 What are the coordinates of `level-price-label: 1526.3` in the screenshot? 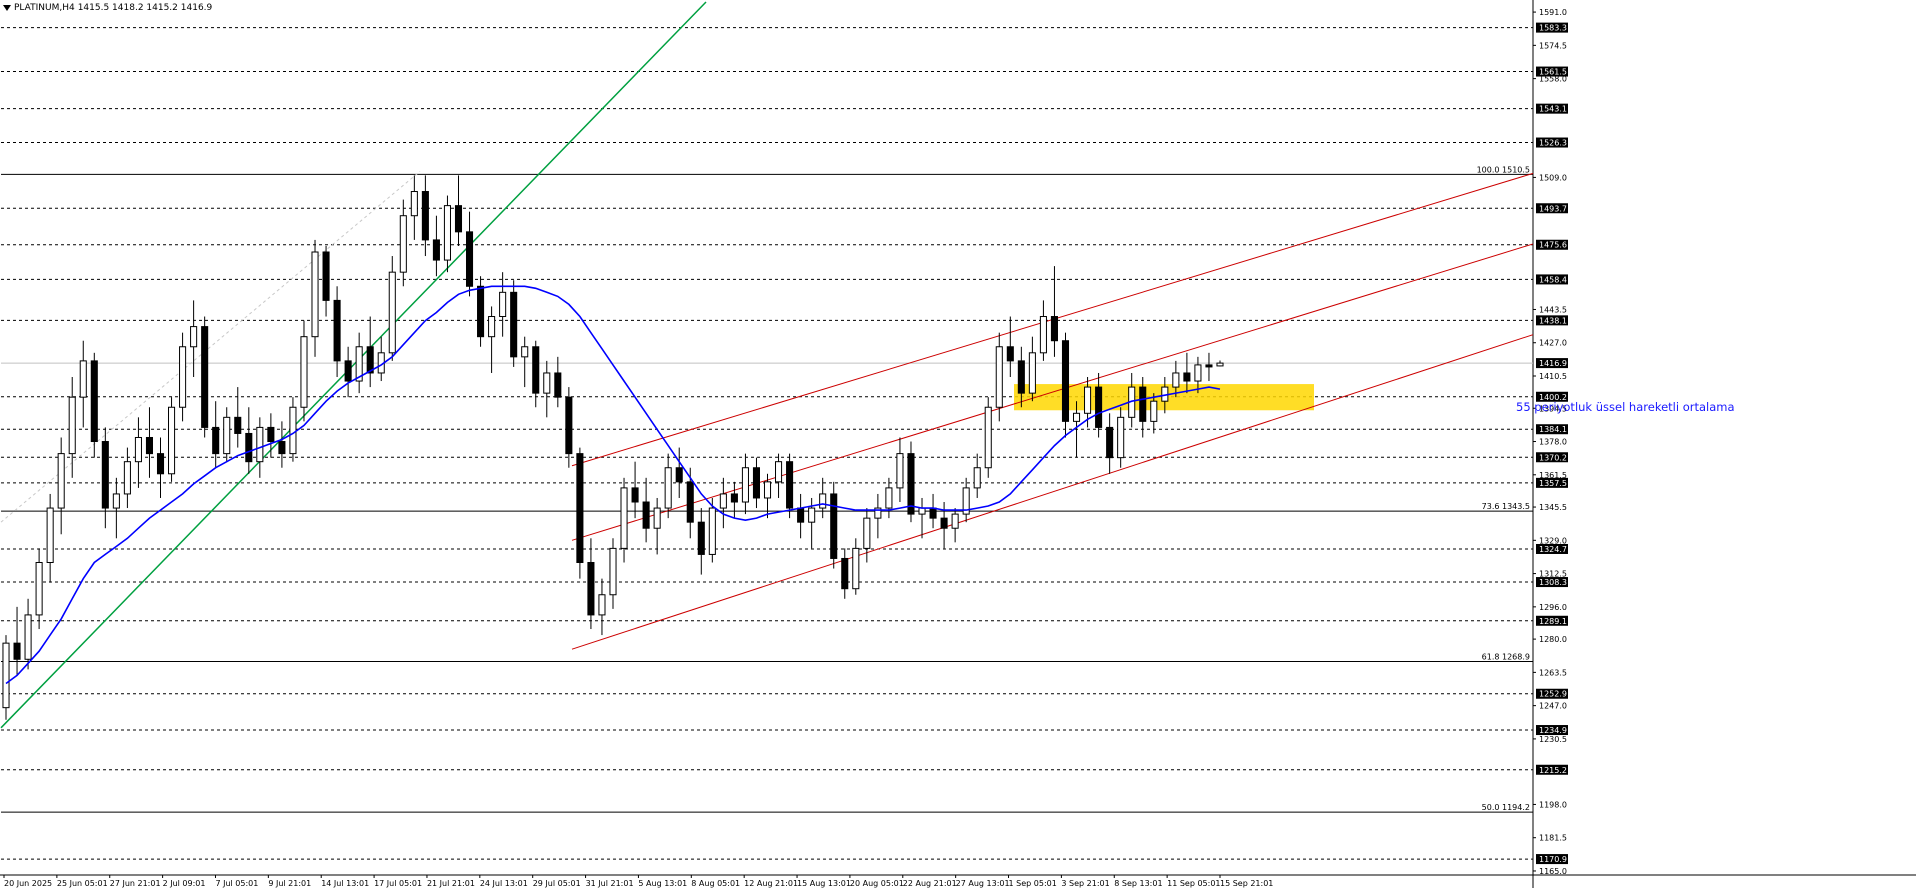 It's located at (1553, 143).